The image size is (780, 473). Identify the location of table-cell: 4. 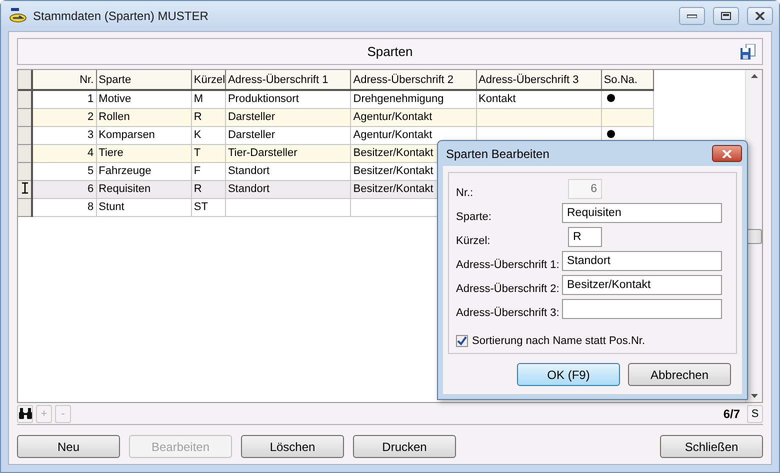
(64, 153).